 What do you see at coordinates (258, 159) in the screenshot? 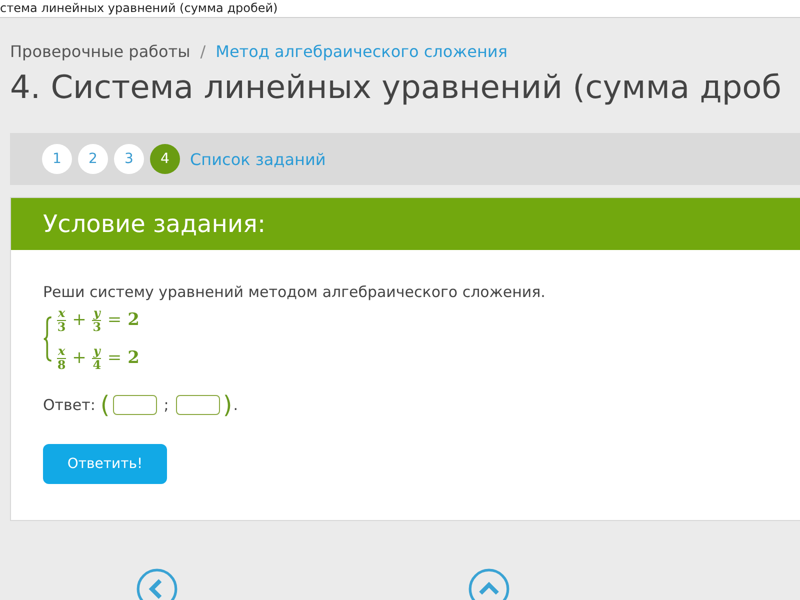
I see `task-list-link: Список заданий` at bounding box center [258, 159].